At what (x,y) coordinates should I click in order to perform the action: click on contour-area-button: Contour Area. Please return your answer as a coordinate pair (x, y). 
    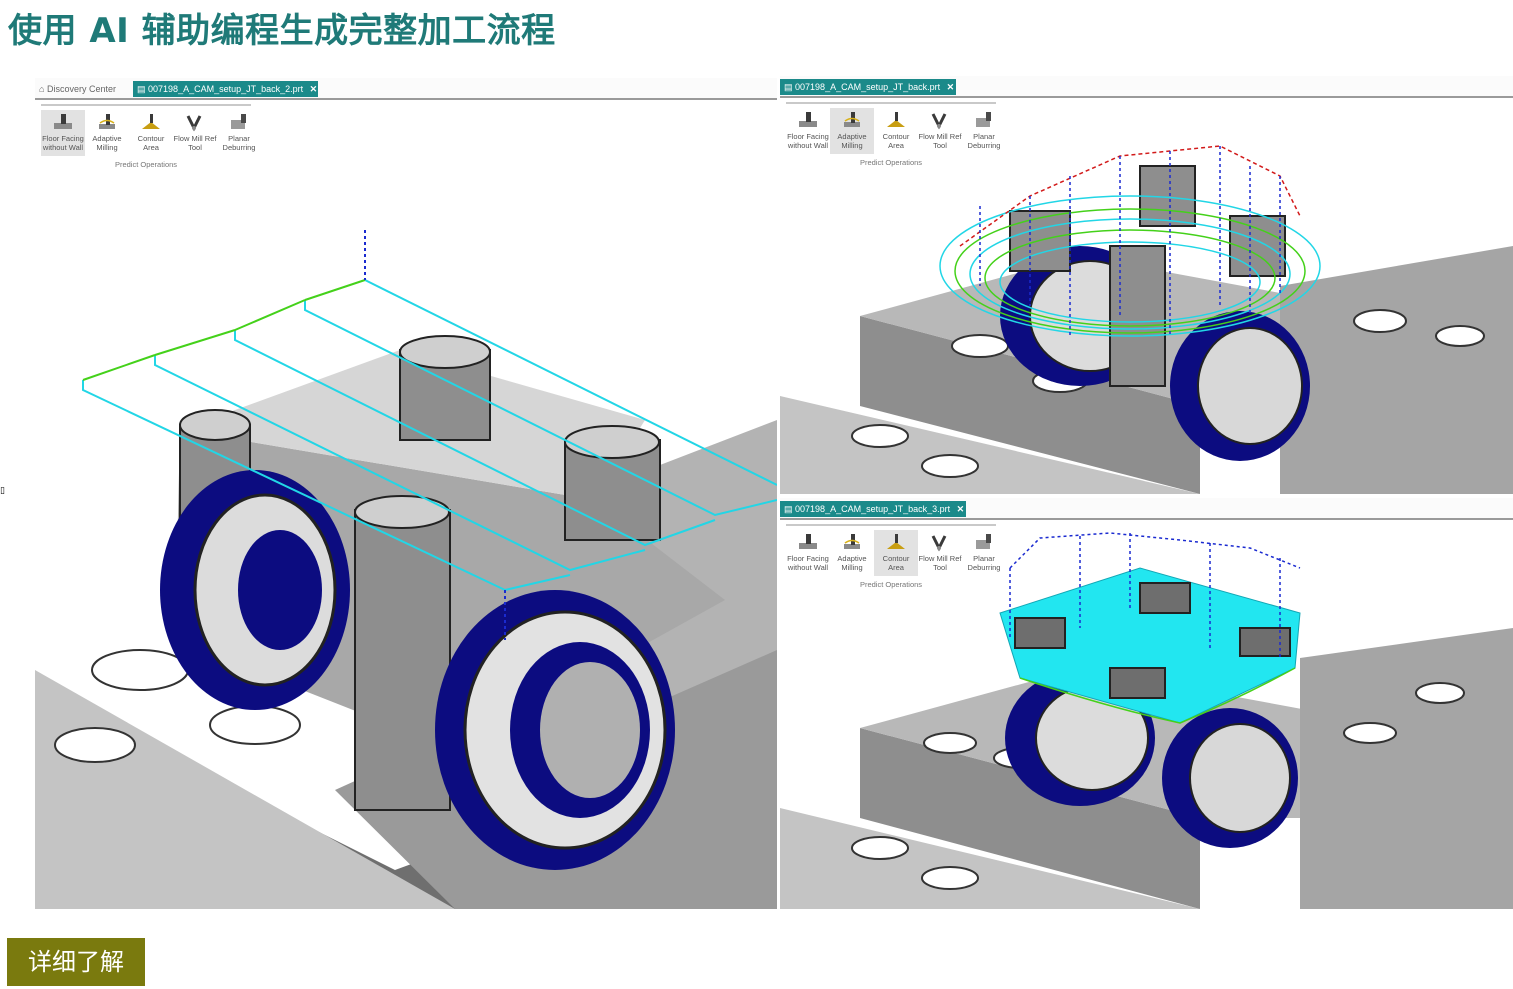
    Looking at the image, I should click on (151, 133).